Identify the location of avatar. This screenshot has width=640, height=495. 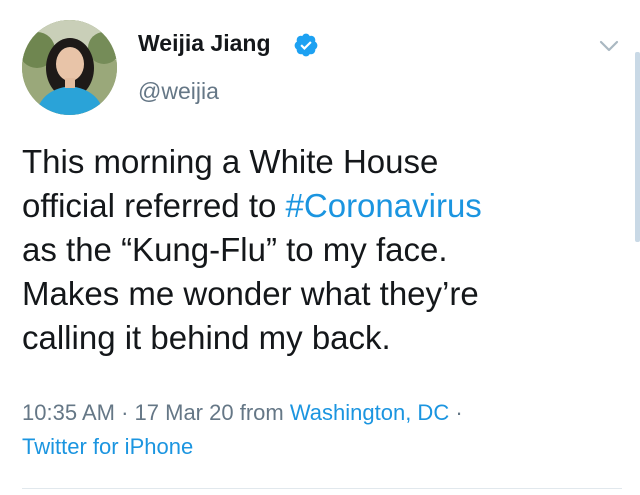
(69, 67).